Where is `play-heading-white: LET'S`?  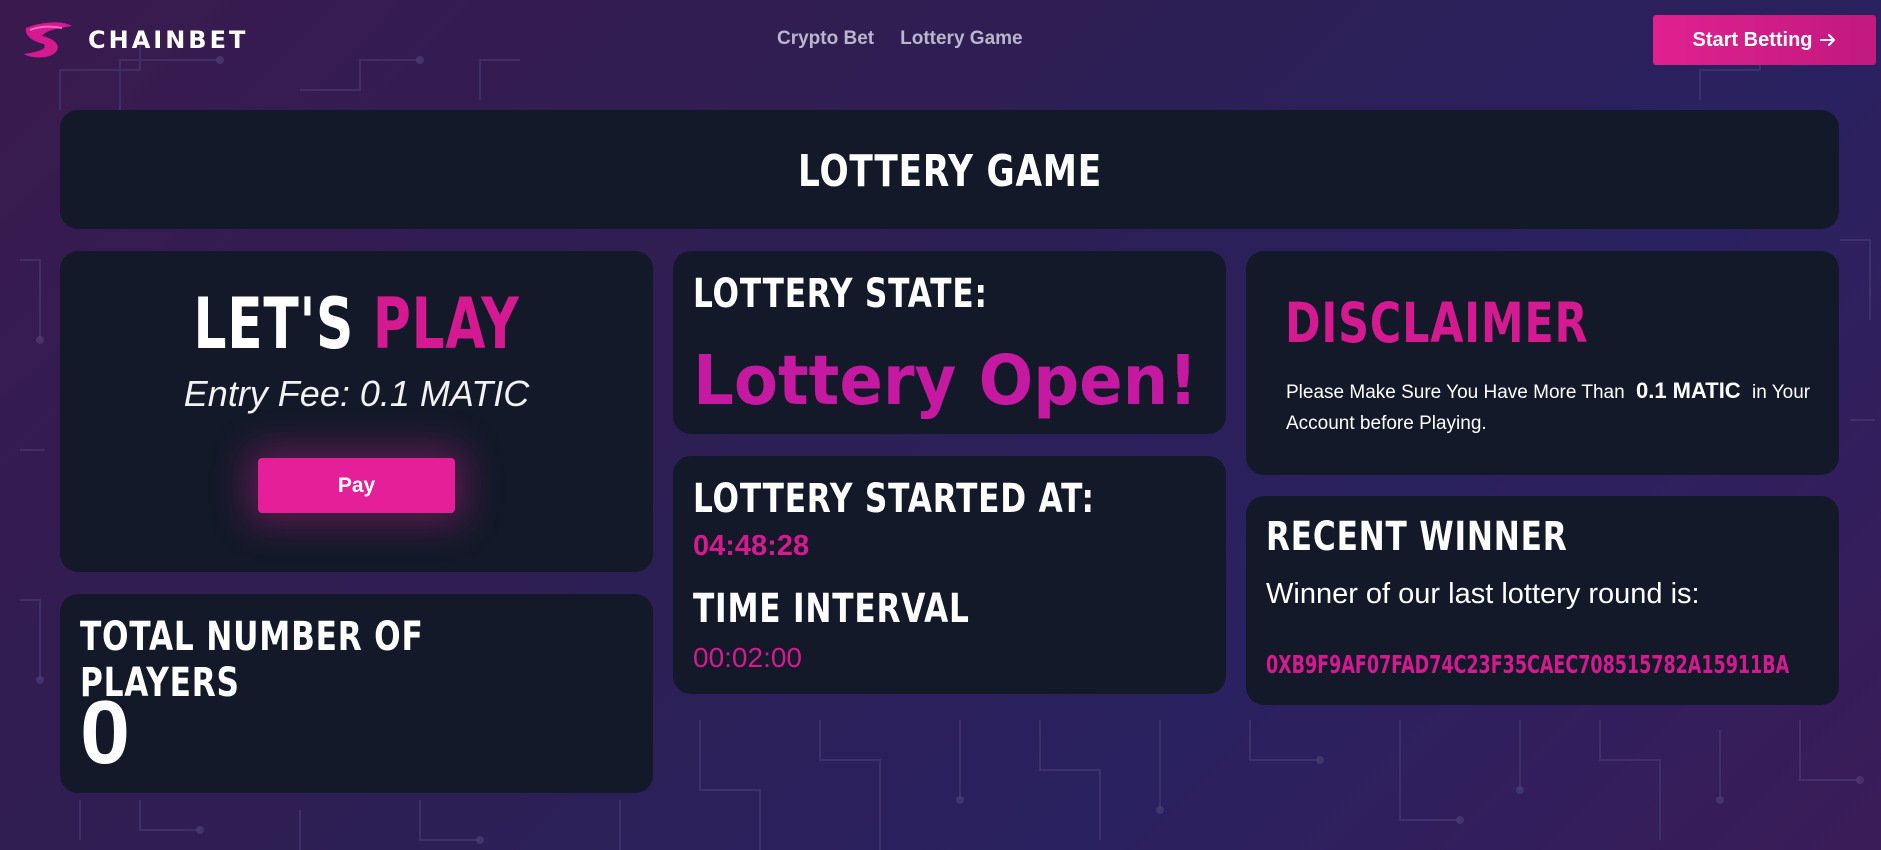
play-heading-white: LET'S is located at coordinates (274, 324).